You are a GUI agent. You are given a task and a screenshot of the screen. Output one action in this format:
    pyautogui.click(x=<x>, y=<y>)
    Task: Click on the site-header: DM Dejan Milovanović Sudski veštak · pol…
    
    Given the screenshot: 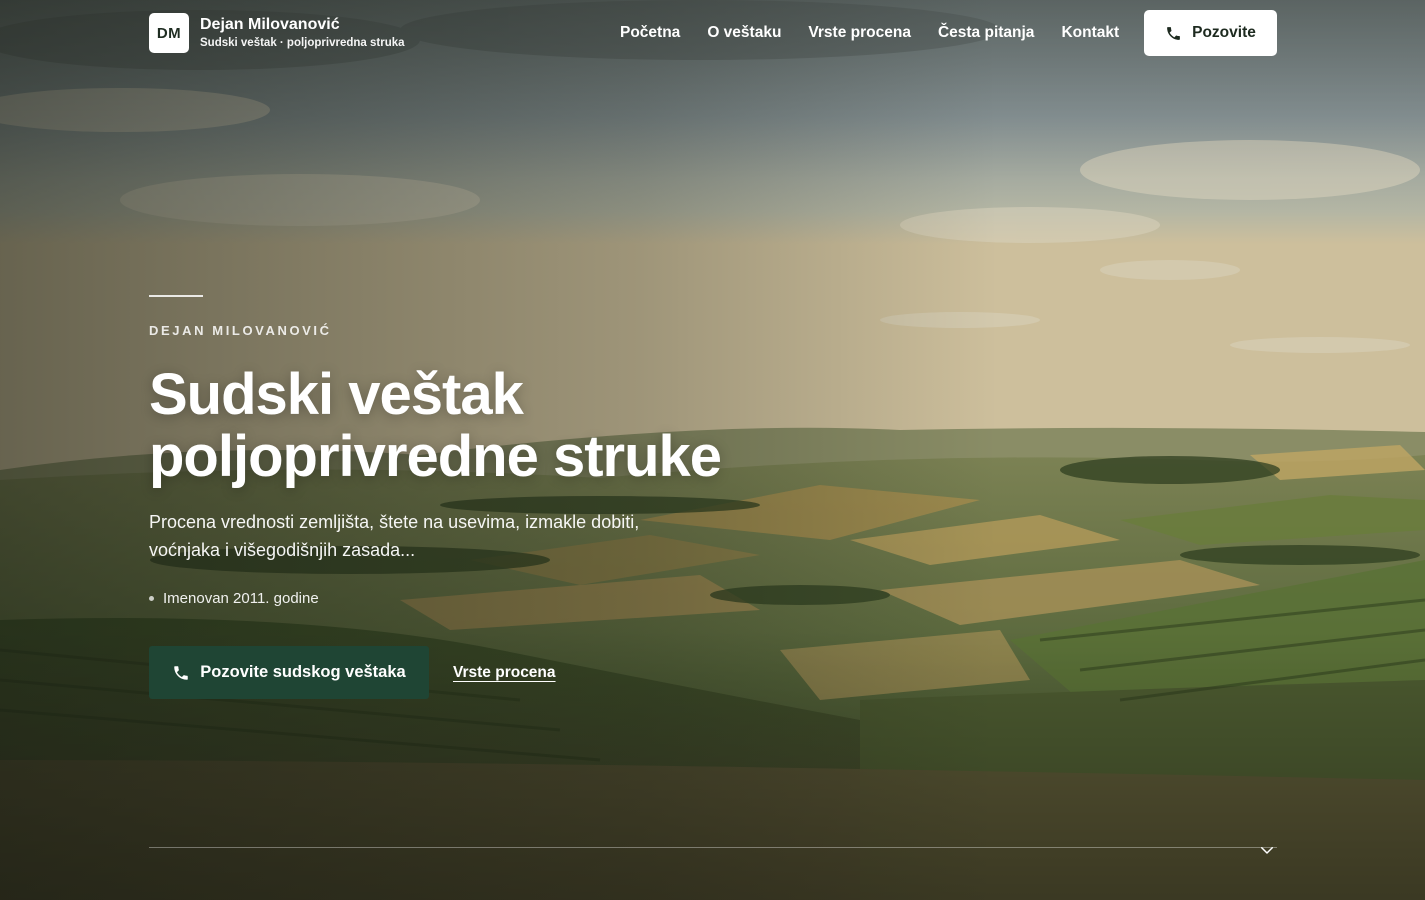 What is the action you would take?
    pyautogui.click(x=712, y=33)
    